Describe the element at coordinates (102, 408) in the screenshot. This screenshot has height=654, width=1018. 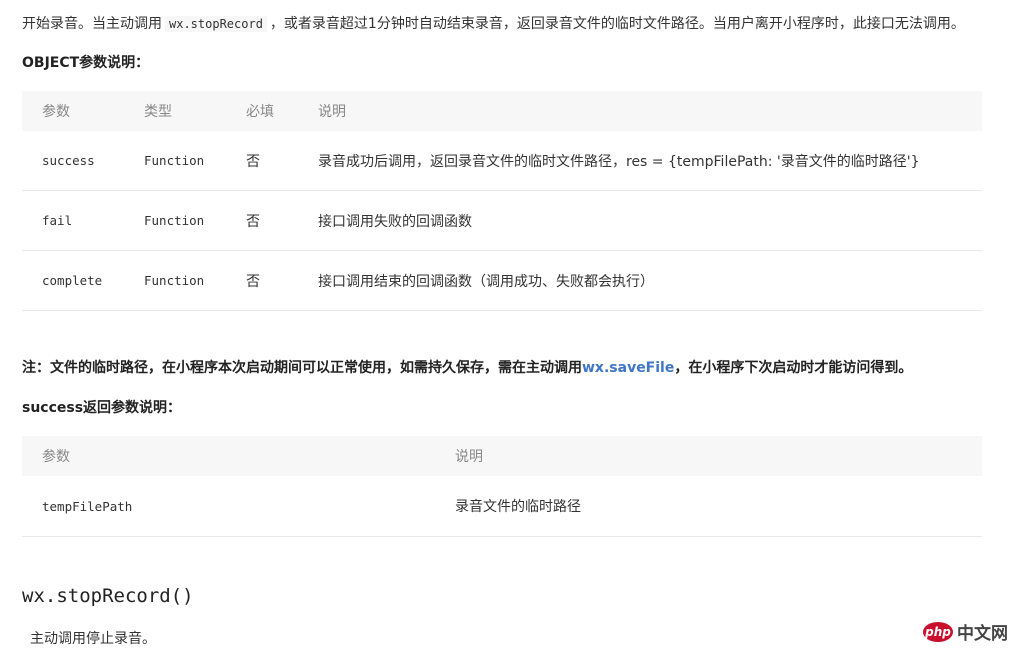
I see `success-params-heading: success返回参数说明：` at that location.